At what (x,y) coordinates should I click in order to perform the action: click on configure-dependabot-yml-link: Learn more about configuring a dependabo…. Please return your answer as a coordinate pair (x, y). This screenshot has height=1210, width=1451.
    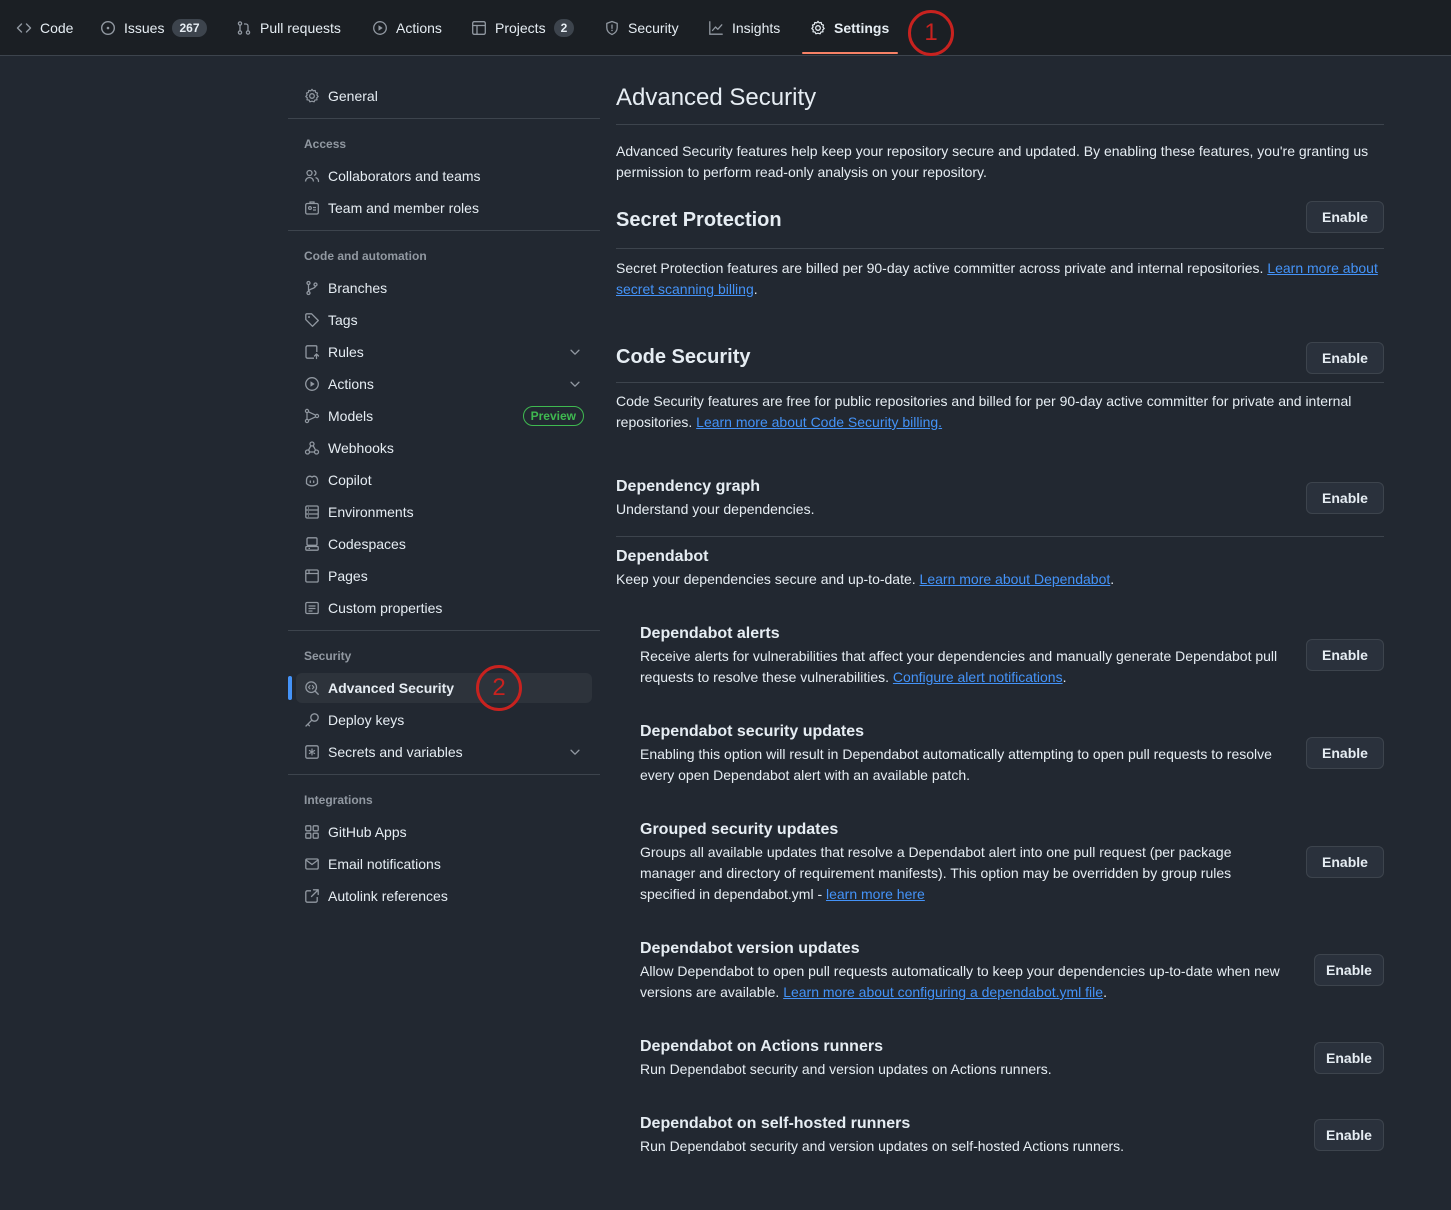
    Looking at the image, I should click on (943, 992).